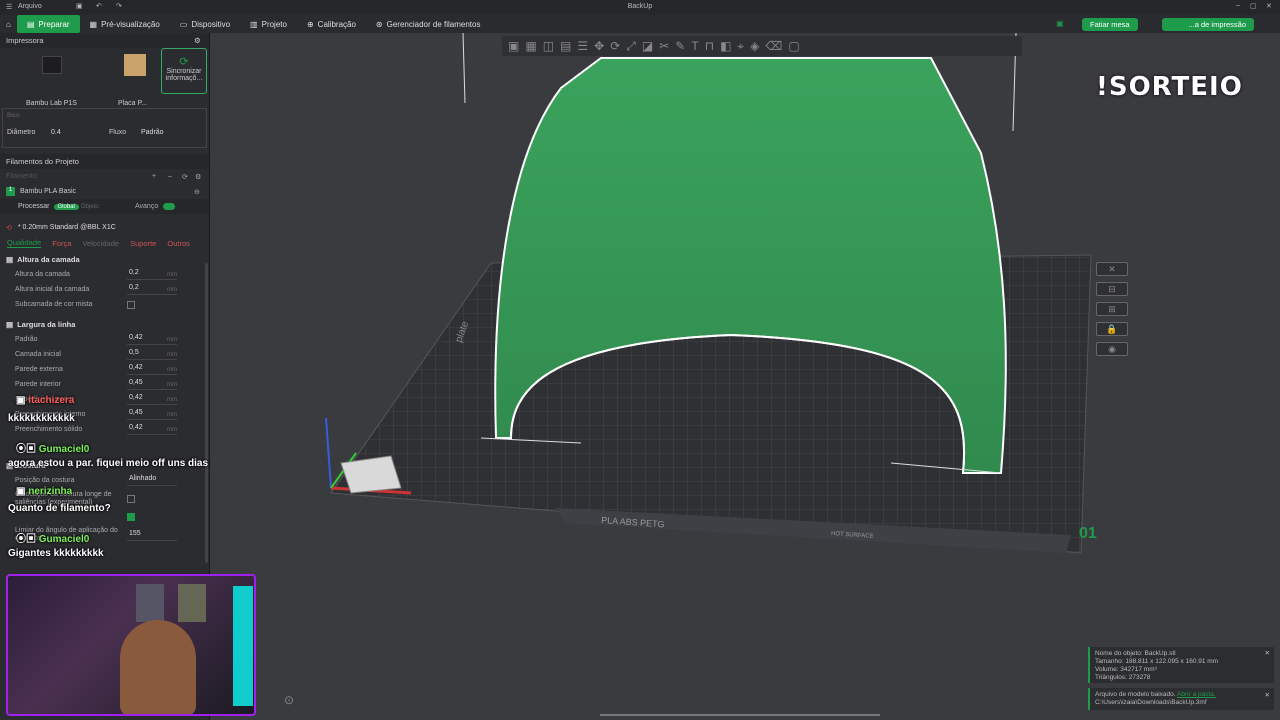 Image resolution: width=1280 pixels, height=720 pixels. What do you see at coordinates (725, 46) in the screenshot?
I see `seam-paint-icon: ◧` at bounding box center [725, 46].